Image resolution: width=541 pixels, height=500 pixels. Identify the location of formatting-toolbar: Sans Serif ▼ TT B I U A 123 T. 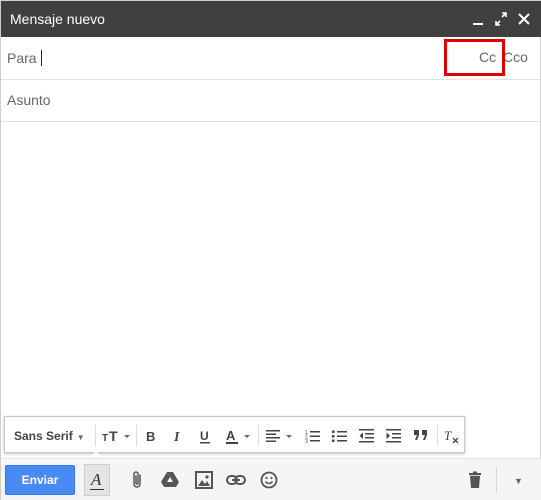
(234, 441).